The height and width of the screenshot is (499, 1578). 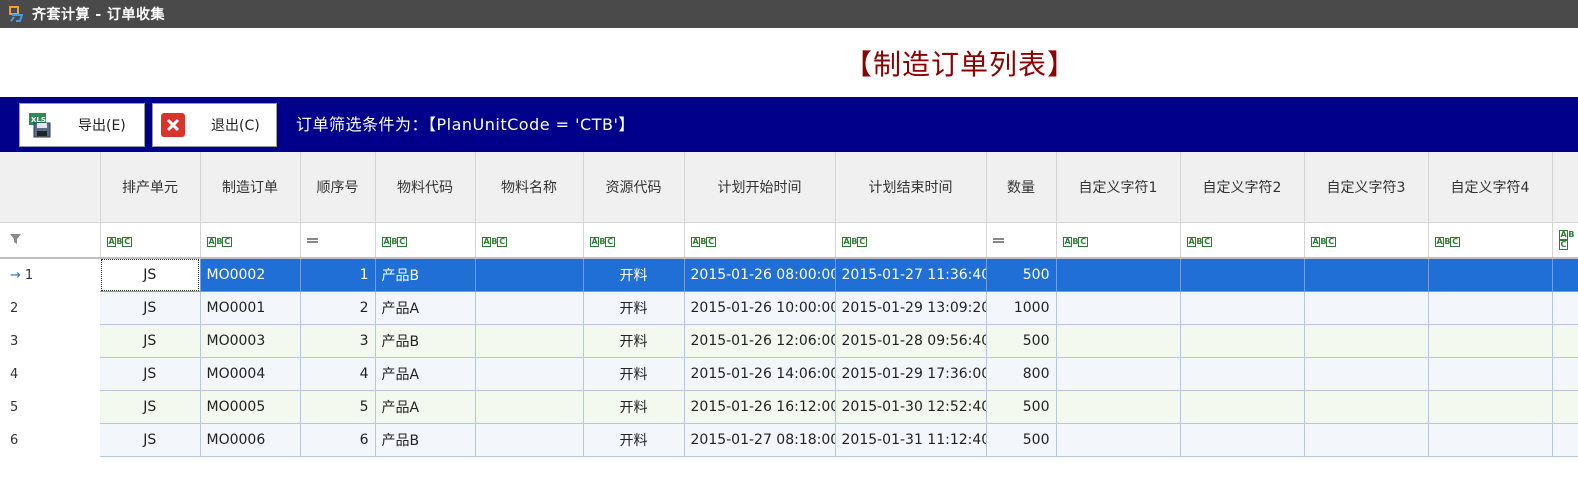 I want to click on cell-start: 2015-01-26 16:12:00, so click(x=760, y=407).